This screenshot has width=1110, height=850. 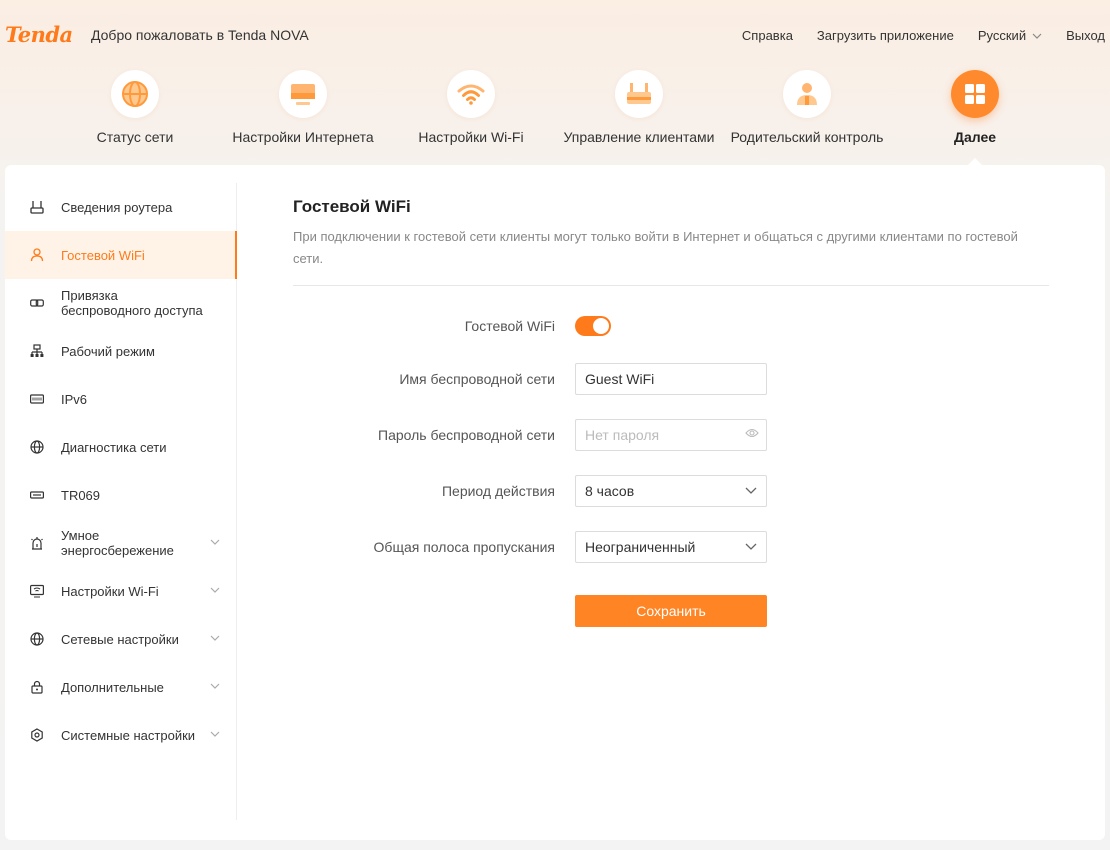 What do you see at coordinates (752, 433) in the screenshot?
I see `eye-icon` at bounding box center [752, 433].